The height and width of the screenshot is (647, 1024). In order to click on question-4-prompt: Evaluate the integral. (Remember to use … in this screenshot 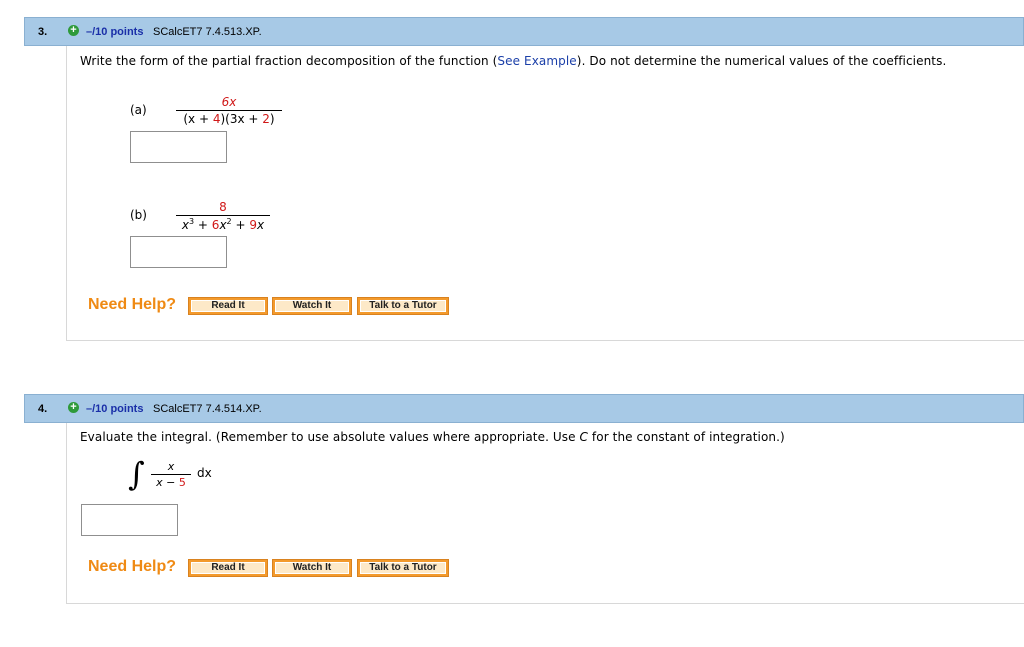, I will do `click(432, 437)`.